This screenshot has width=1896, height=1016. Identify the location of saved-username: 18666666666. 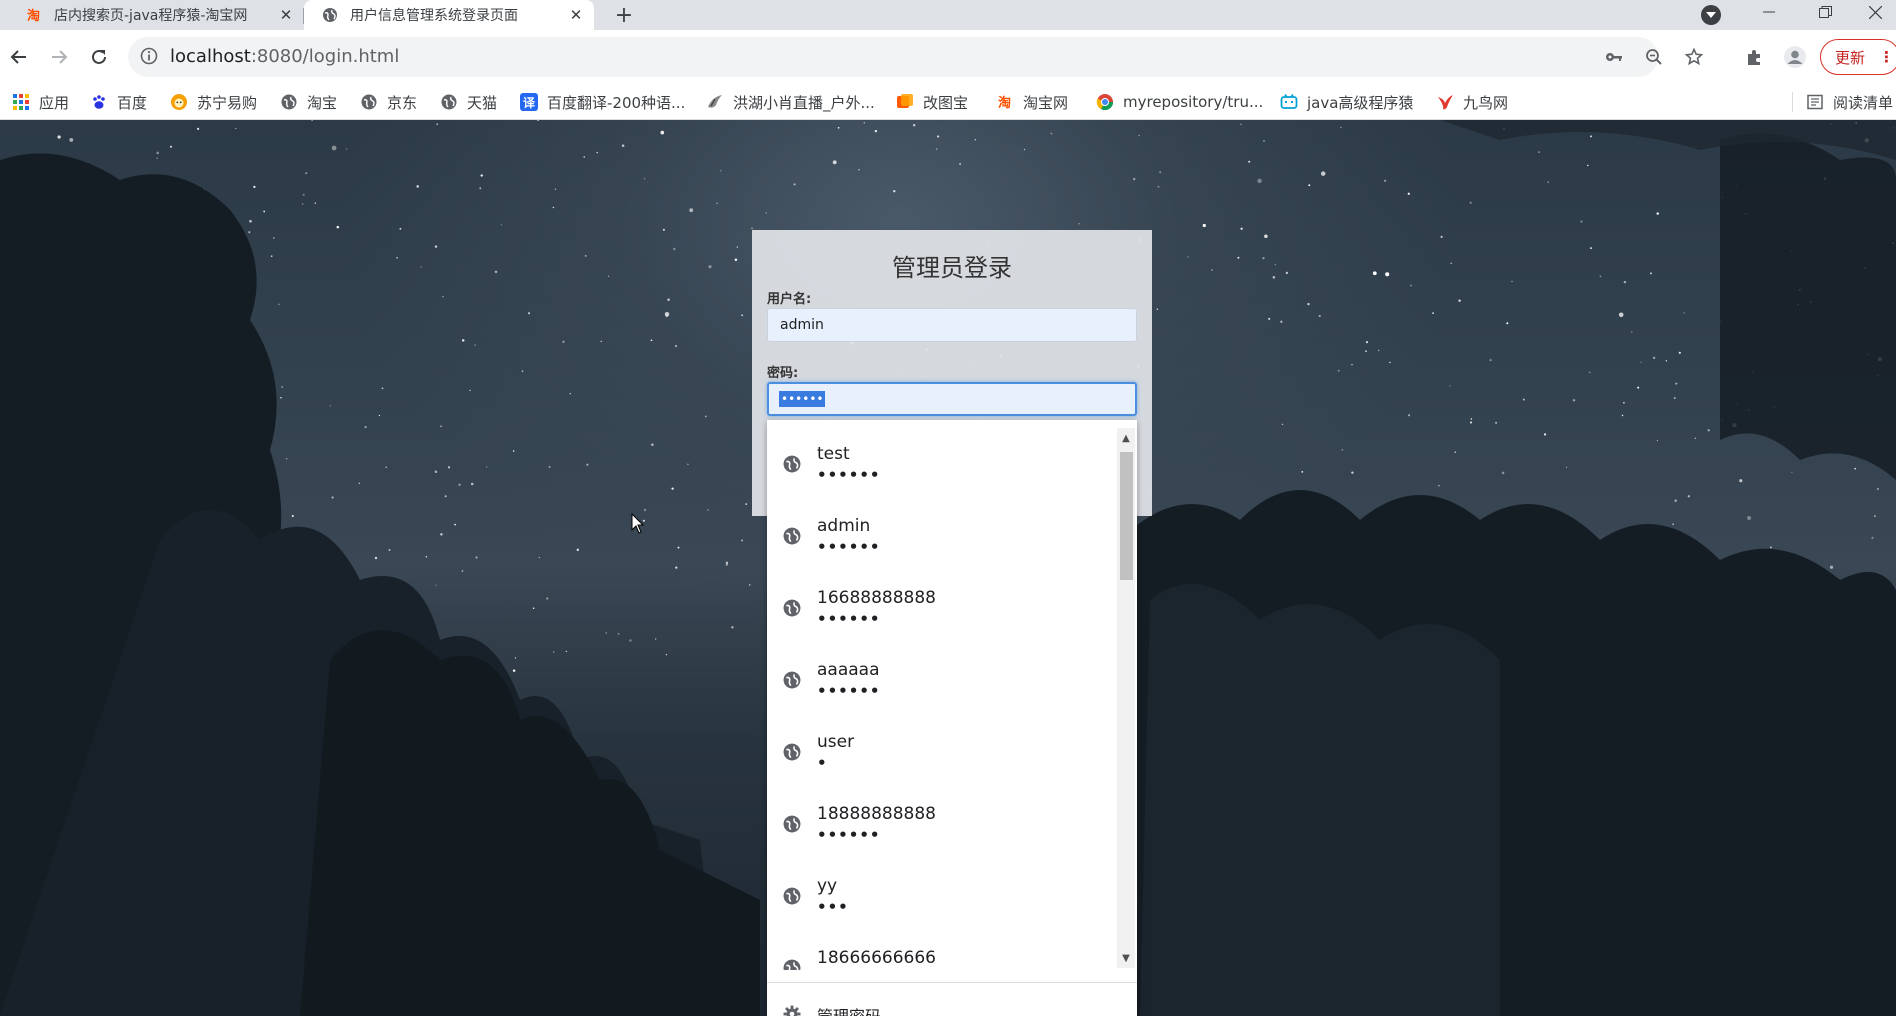
(876, 958).